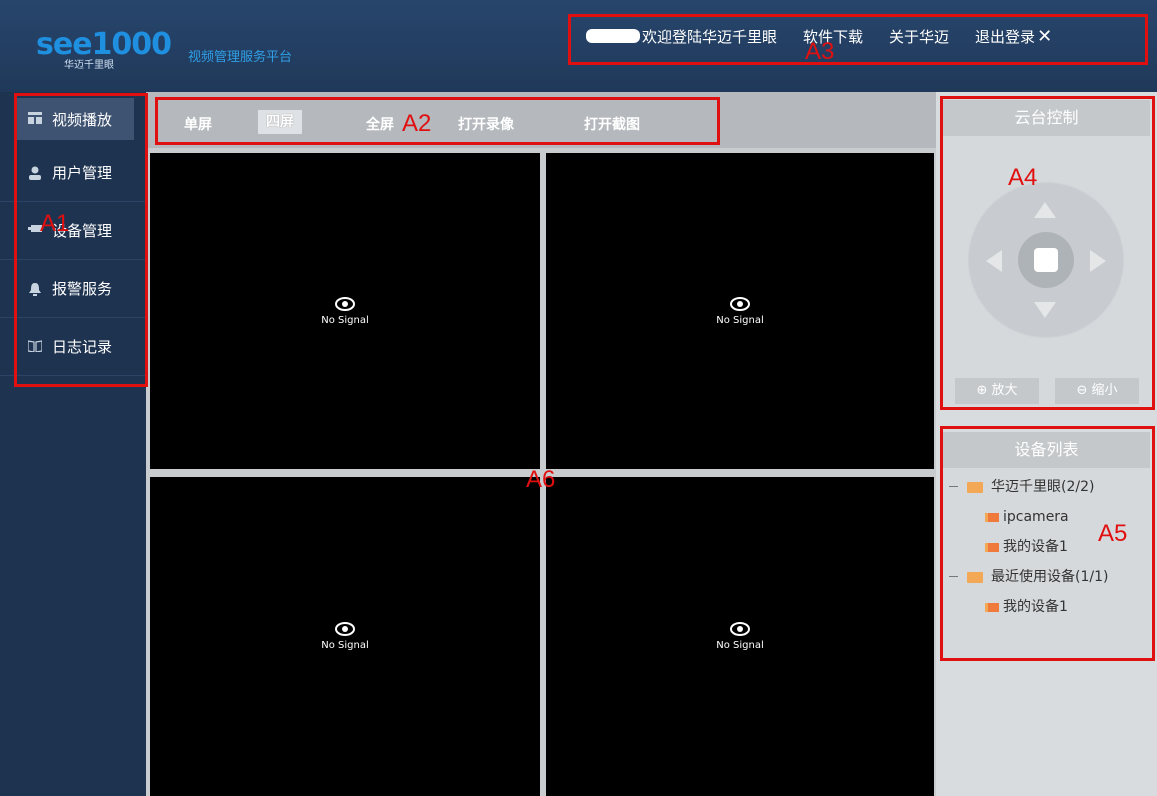 This screenshot has width=1157, height=796. I want to click on video-screen-3: No Signal, so click(345, 636).